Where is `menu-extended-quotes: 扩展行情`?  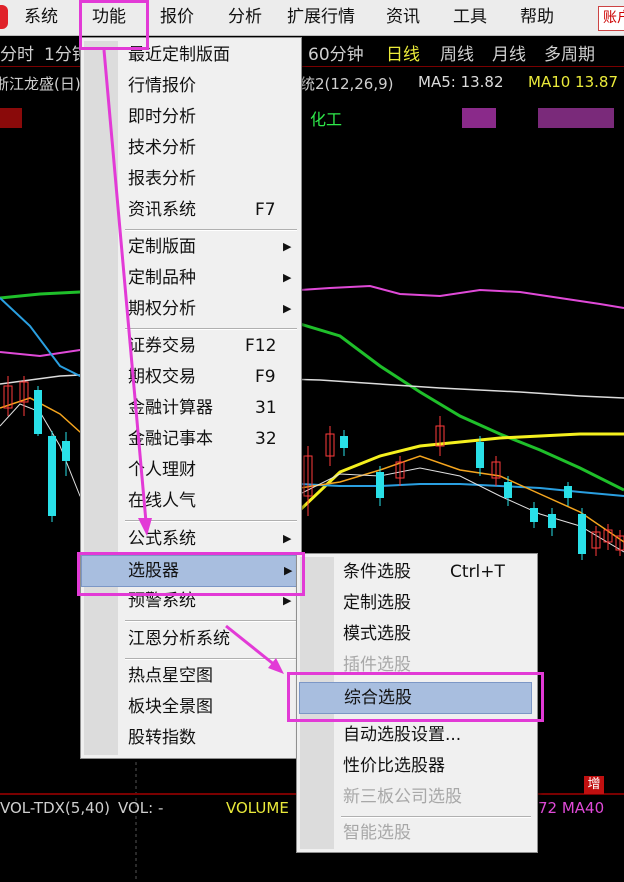
menu-extended-quotes: 扩展行情 is located at coordinates (321, 17).